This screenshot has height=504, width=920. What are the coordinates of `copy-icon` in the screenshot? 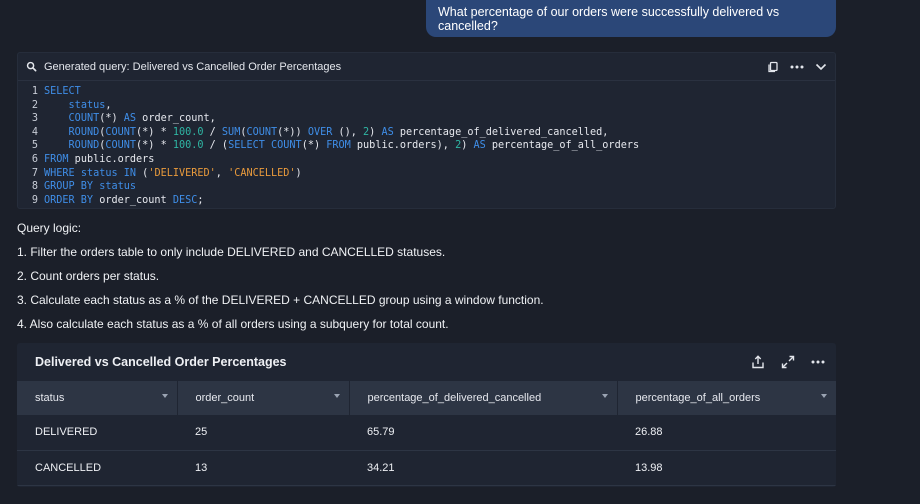 It's located at (773, 67).